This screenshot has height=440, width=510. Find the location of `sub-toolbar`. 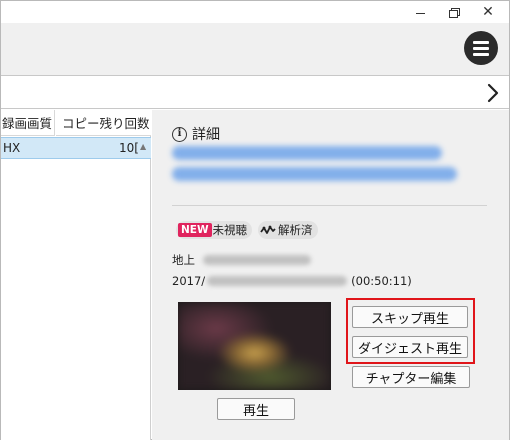

sub-toolbar is located at coordinates (255, 92).